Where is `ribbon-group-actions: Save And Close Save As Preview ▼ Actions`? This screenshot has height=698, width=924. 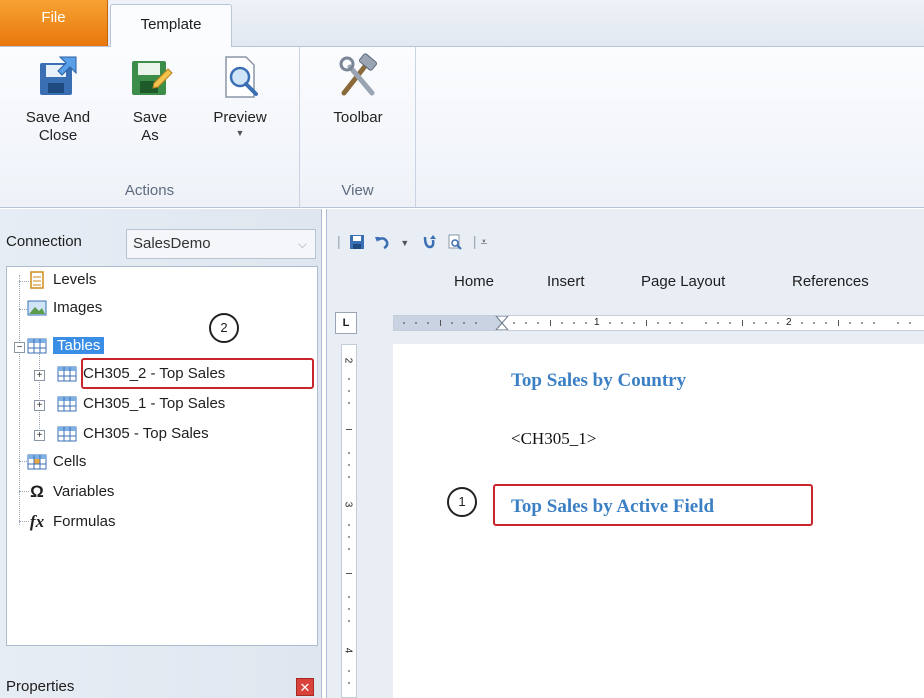 ribbon-group-actions: Save And Close Save As Preview ▼ Actions is located at coordinates (150, 127).